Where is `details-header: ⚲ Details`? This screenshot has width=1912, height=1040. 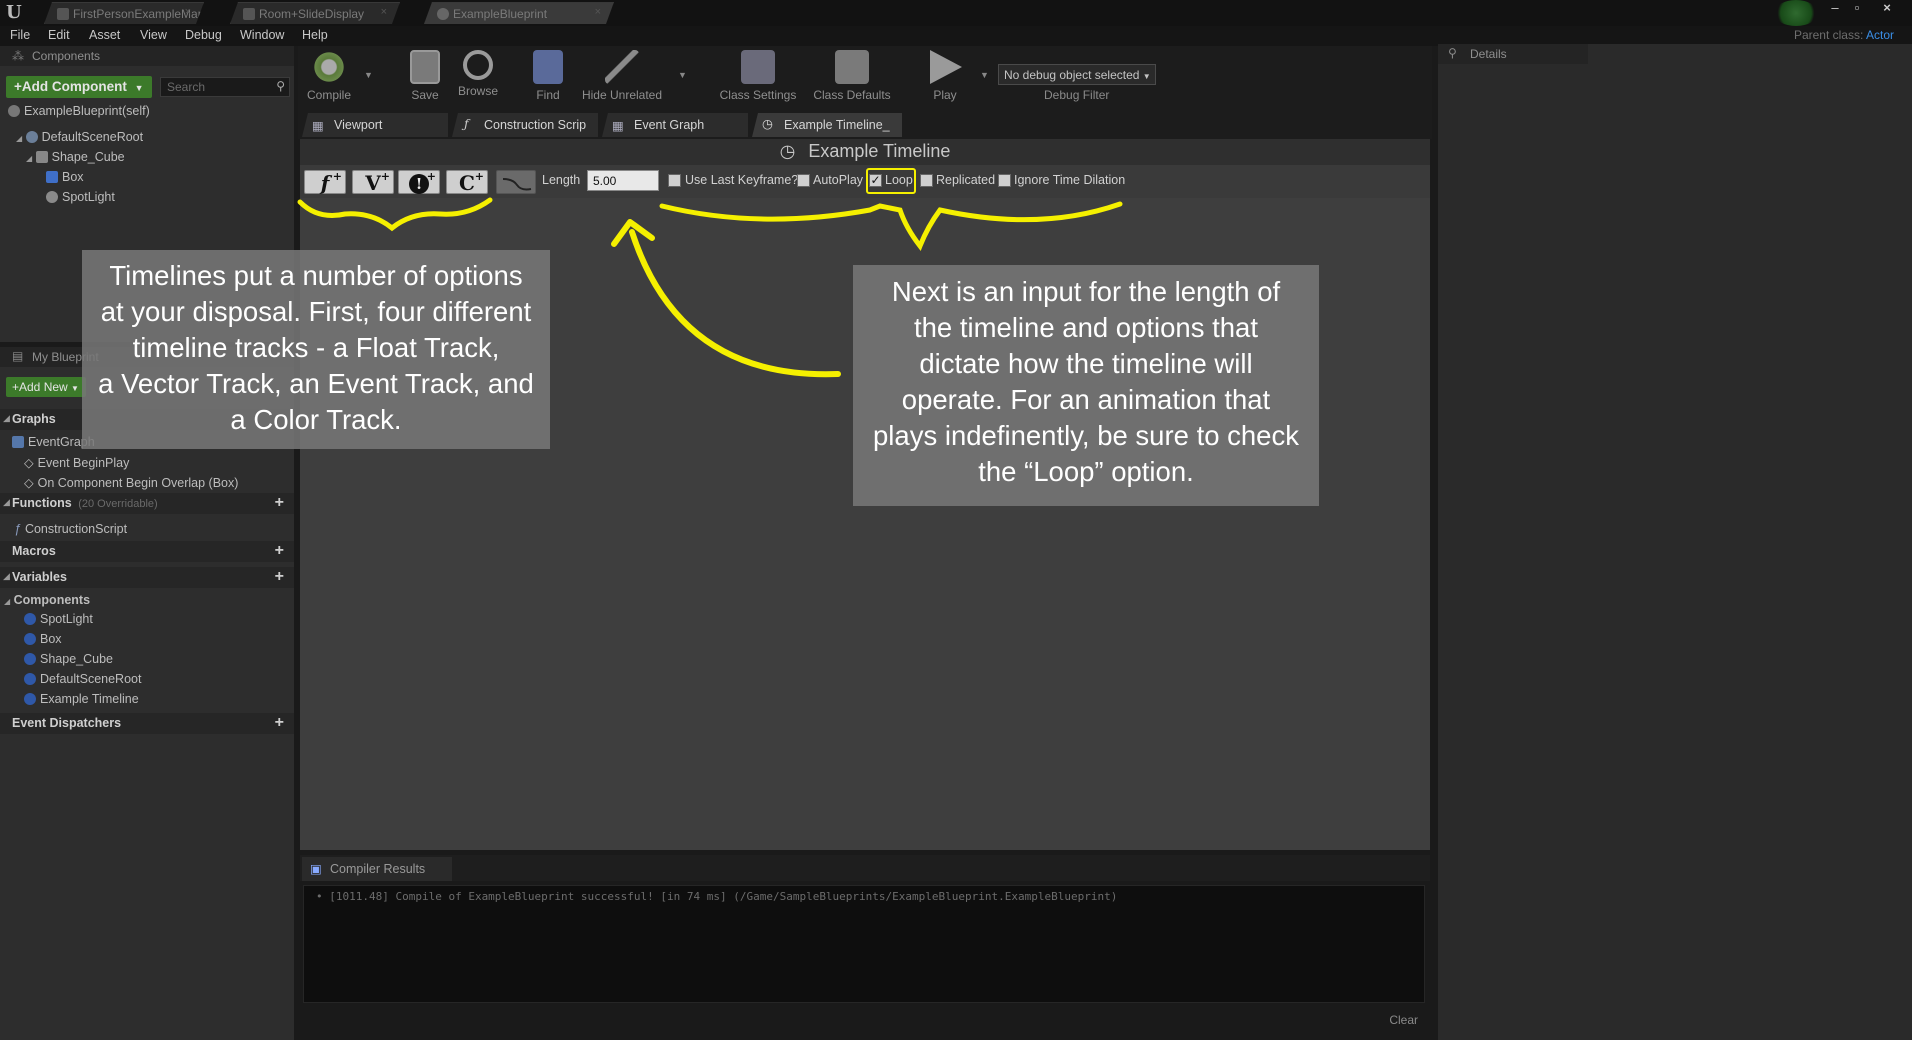
details-header: ⚲ Details is located at coordinates (1513, 54).